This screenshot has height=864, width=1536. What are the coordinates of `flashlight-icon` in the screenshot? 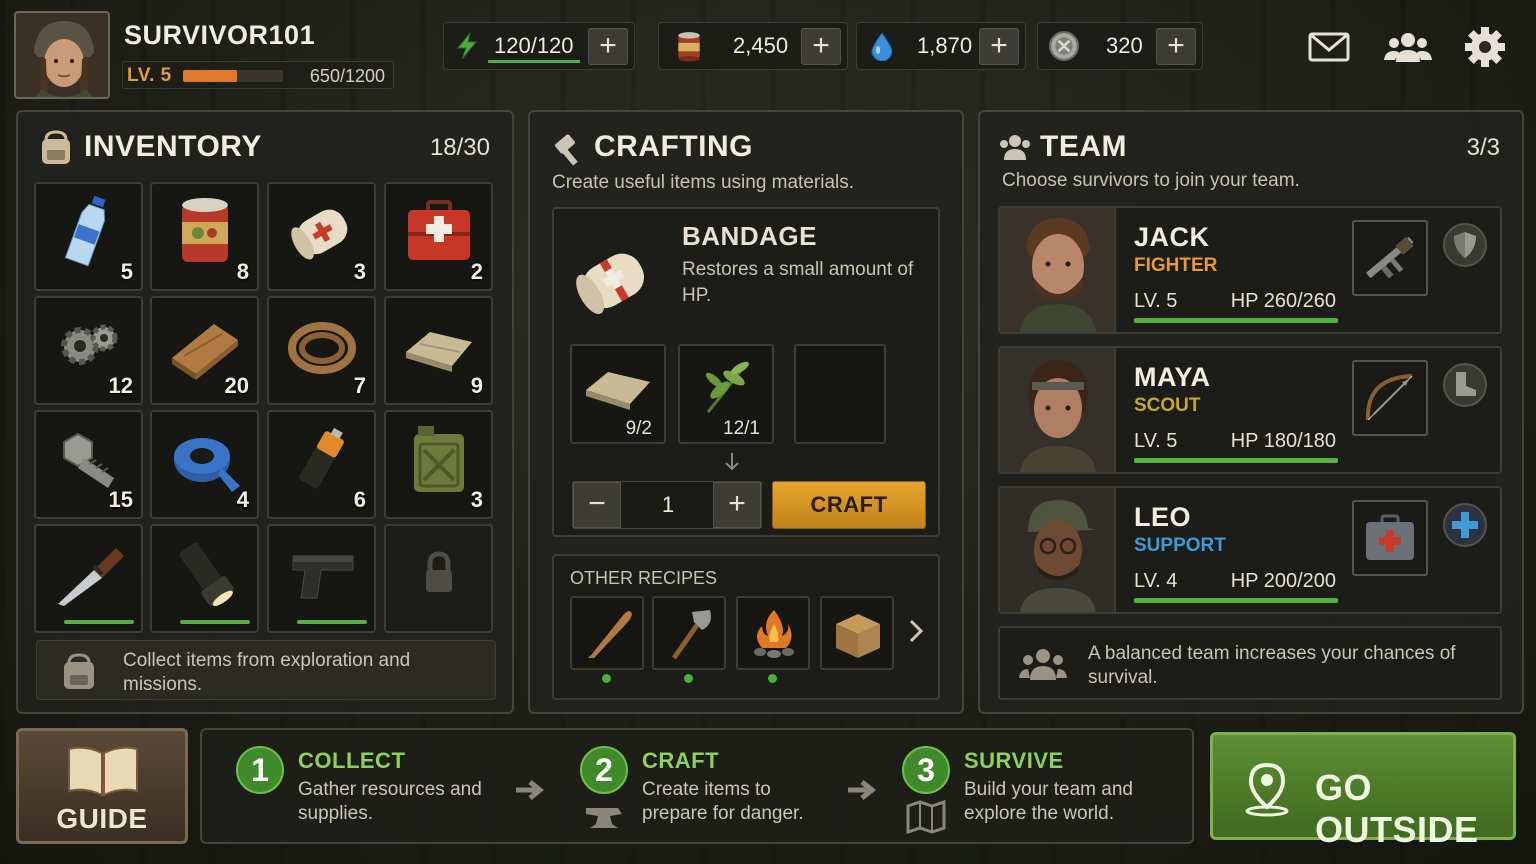 It's located at (206, 574).